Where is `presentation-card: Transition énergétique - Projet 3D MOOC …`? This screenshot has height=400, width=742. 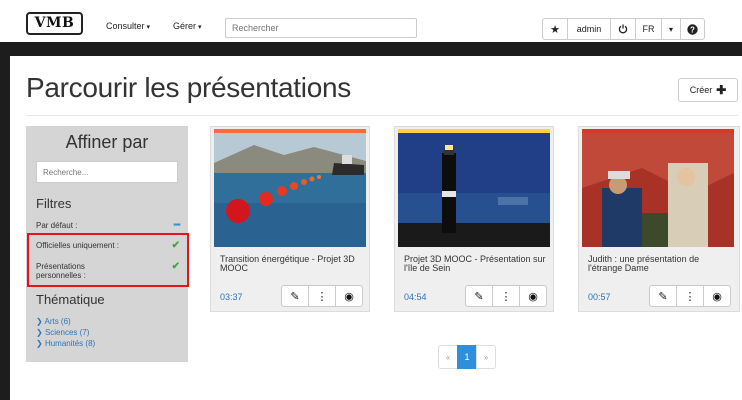
presentation-card: Transition énergétique - Projet 3D MOOC … is located at coordinates (290, 219).